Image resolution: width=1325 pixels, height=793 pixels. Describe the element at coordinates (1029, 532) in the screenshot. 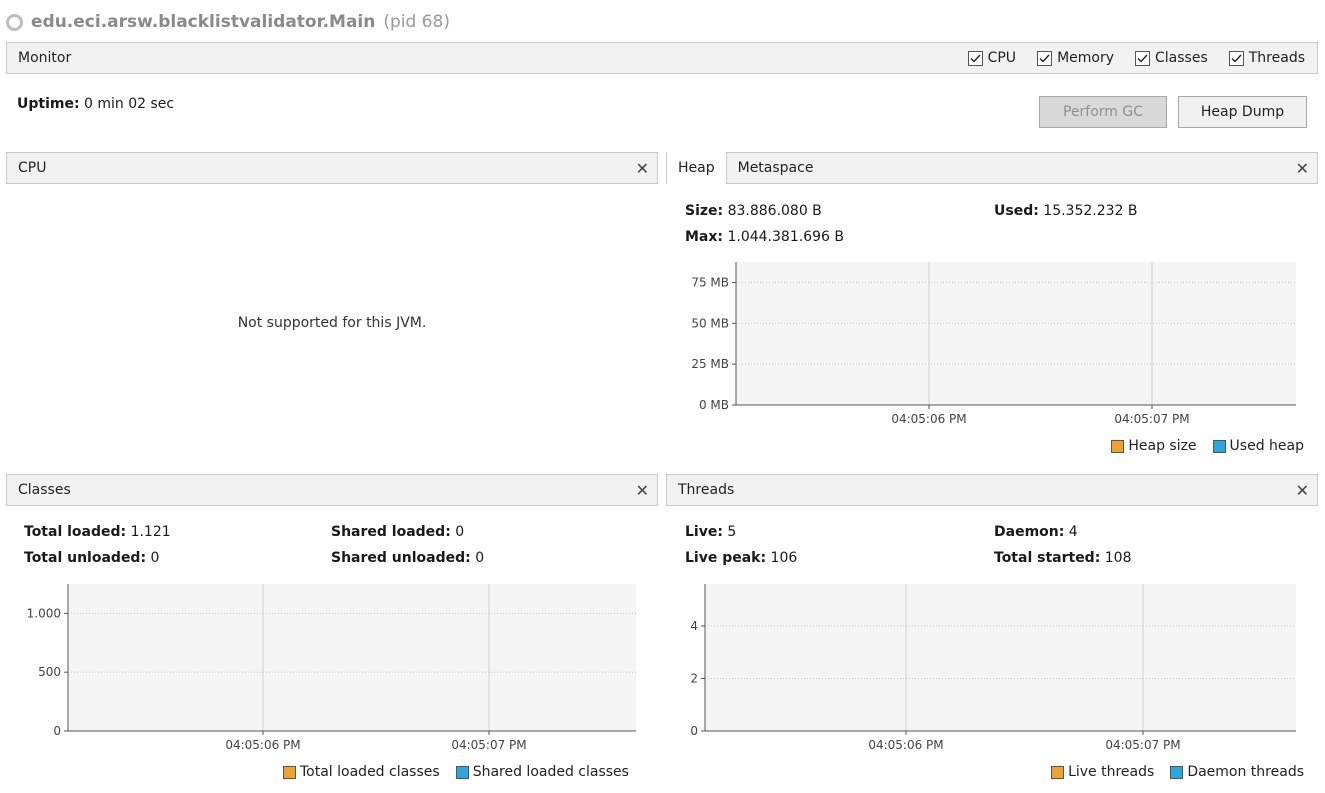

I see `daemon-label: Daemon:` at that location.